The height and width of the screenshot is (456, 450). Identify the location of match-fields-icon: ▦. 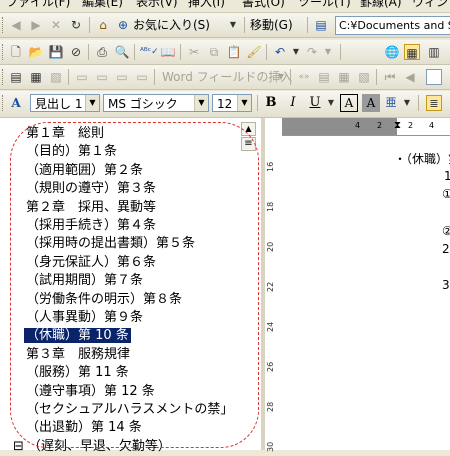
(344, 77).